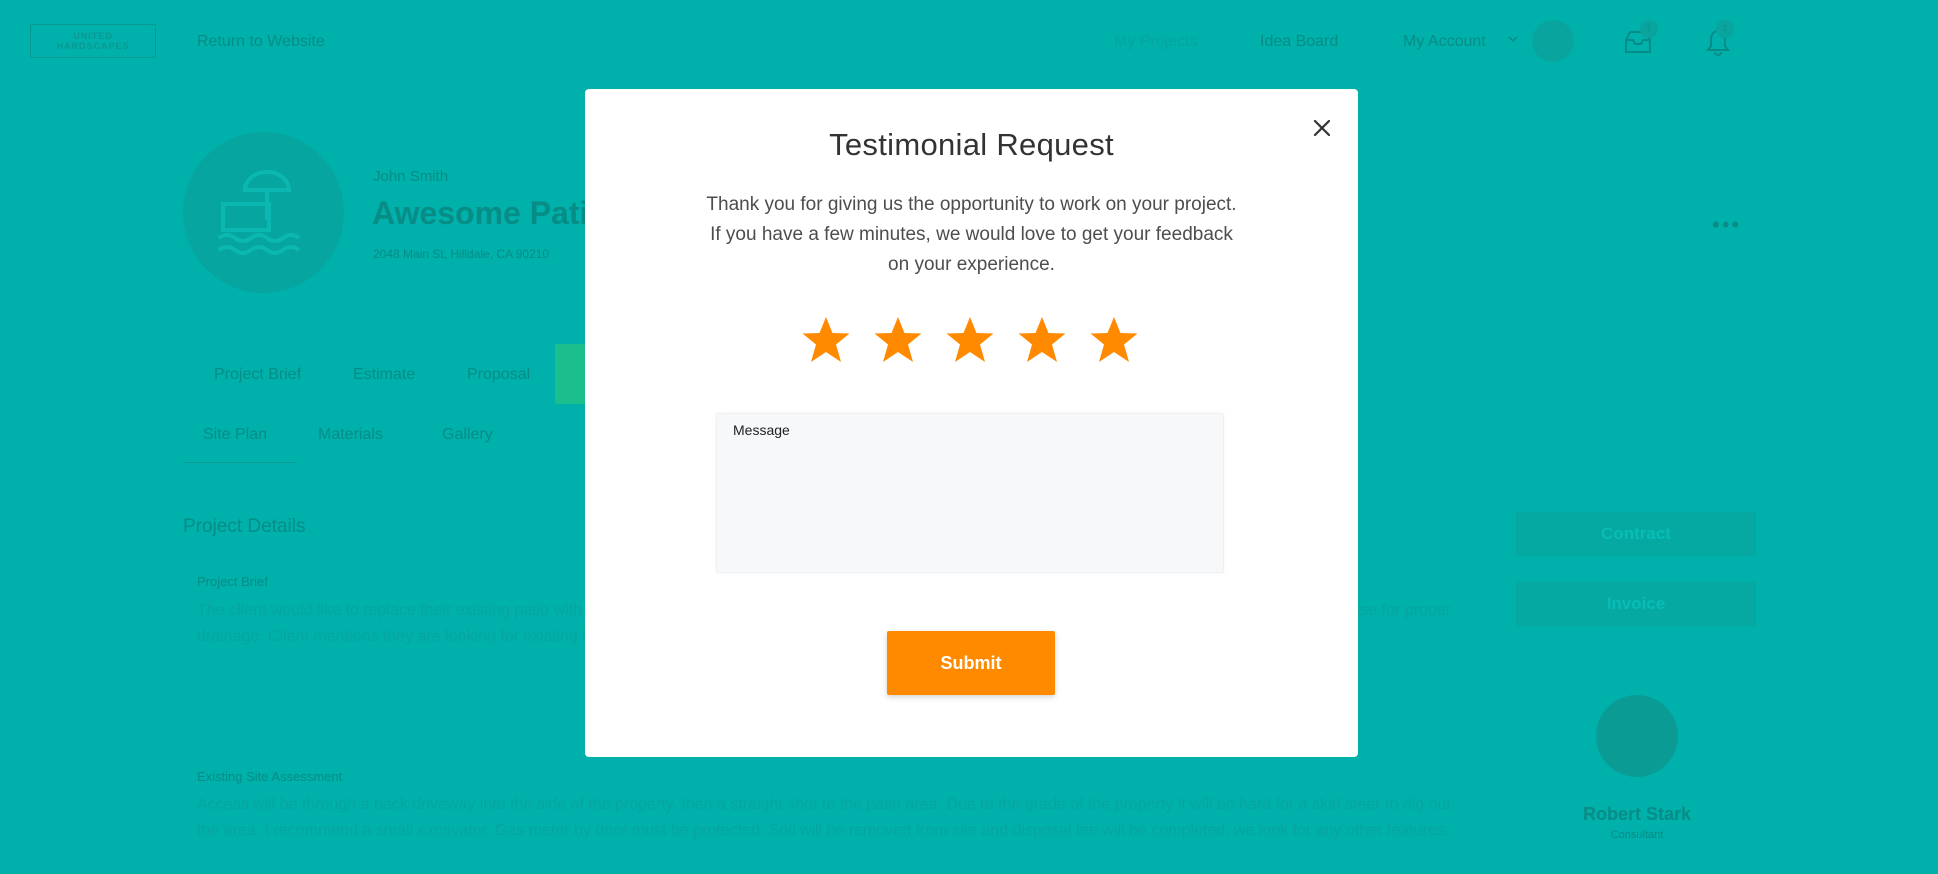  I want to click on nav-my-projects: My Projects, so click(1156, 42).